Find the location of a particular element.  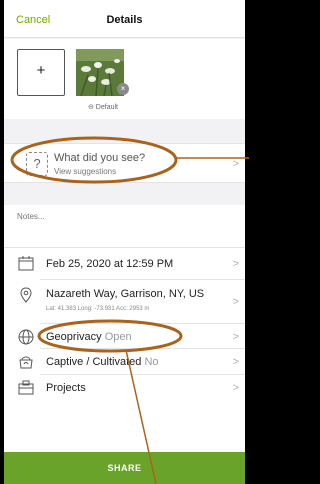

projects-row: Projects > is located at coordinates (124, 388).